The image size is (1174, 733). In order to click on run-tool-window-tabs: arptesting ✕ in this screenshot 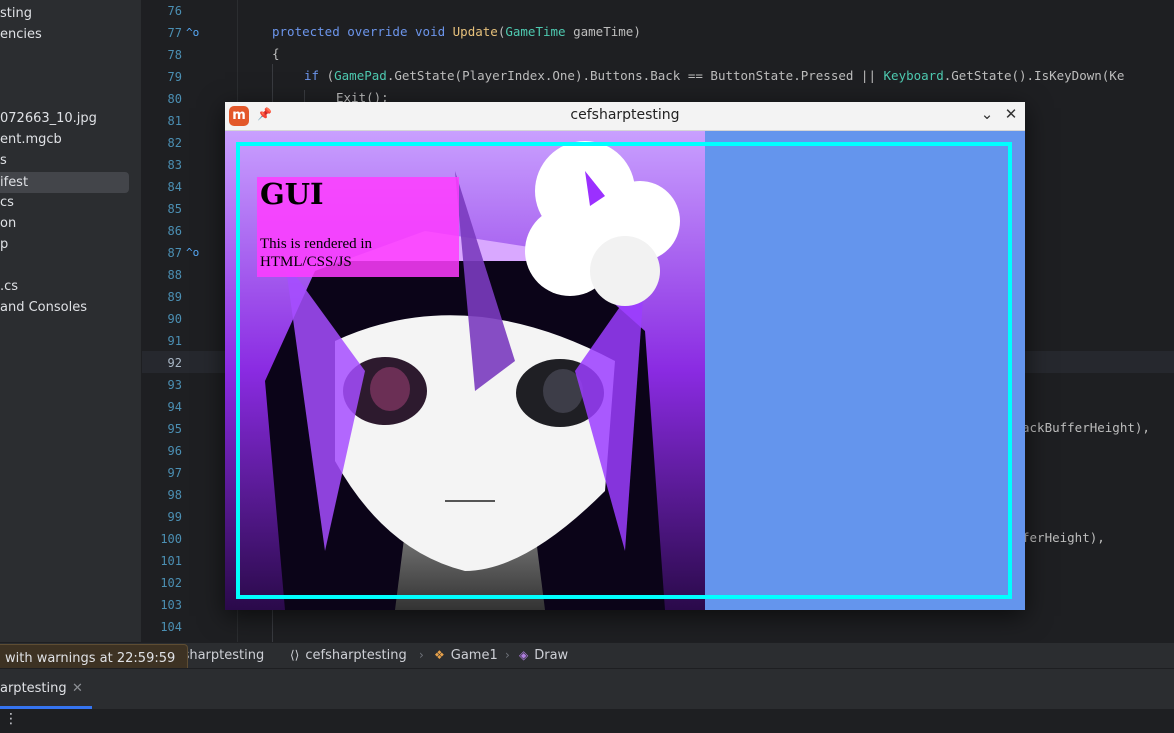, I will do `click(587, 688)`.